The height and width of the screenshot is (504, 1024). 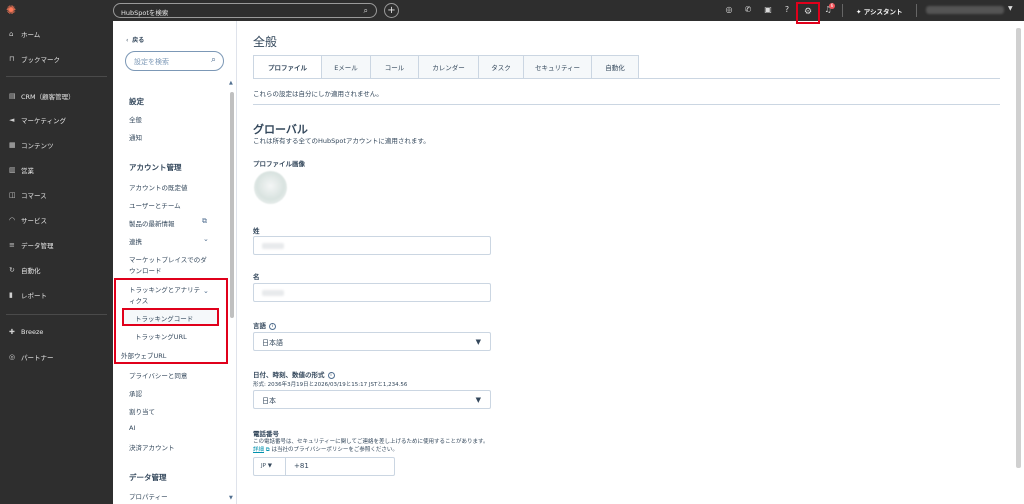 I want to click on nav-label: 自動化, so click(x=31, y=271).